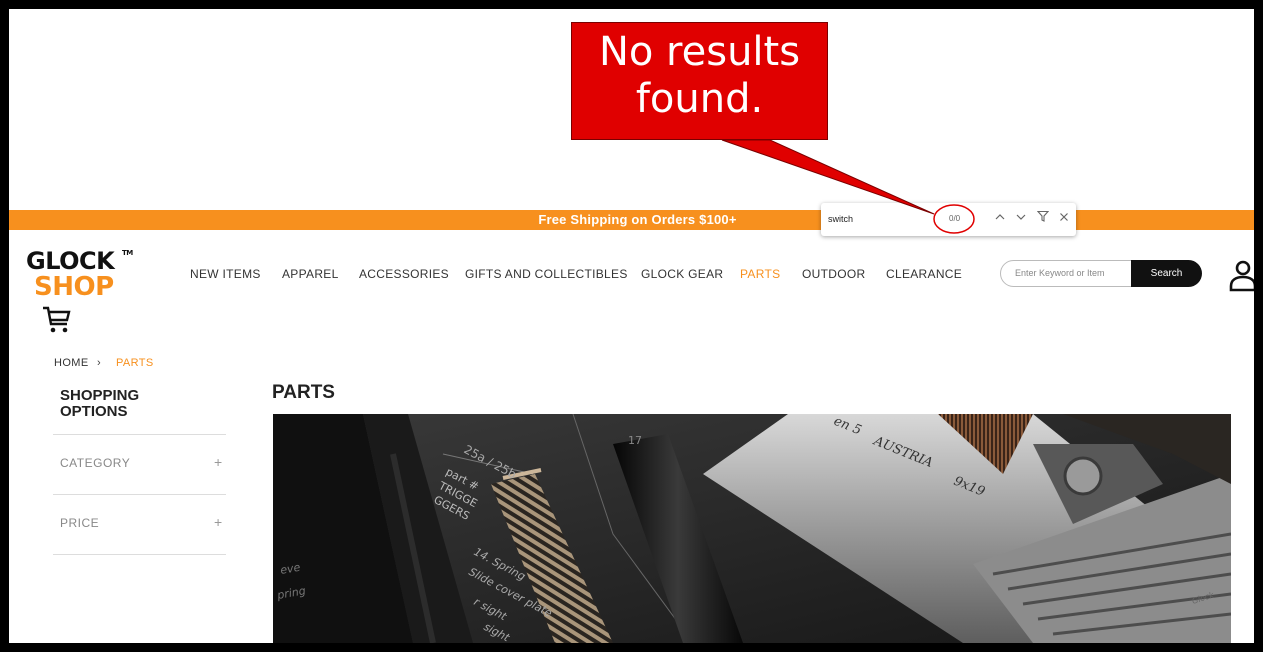 Image resolution: width=1263 pixels, height=652 pixels. Describe the element at coordinates (635, 440) in the screenshot. I see `hero-text: 17` at that location.